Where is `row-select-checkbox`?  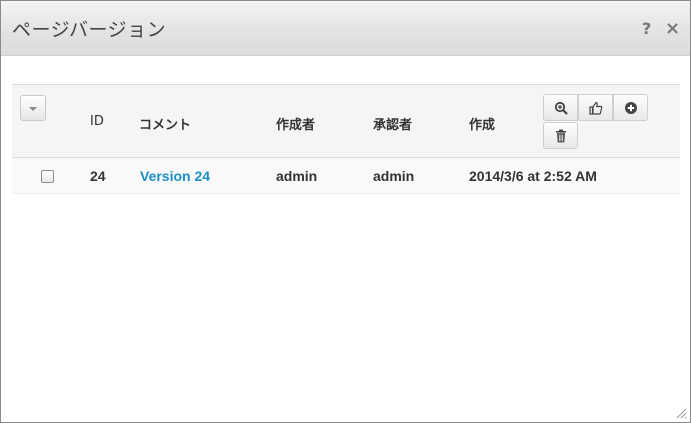
row-select-checkbox is located at coordinates (47, 176).